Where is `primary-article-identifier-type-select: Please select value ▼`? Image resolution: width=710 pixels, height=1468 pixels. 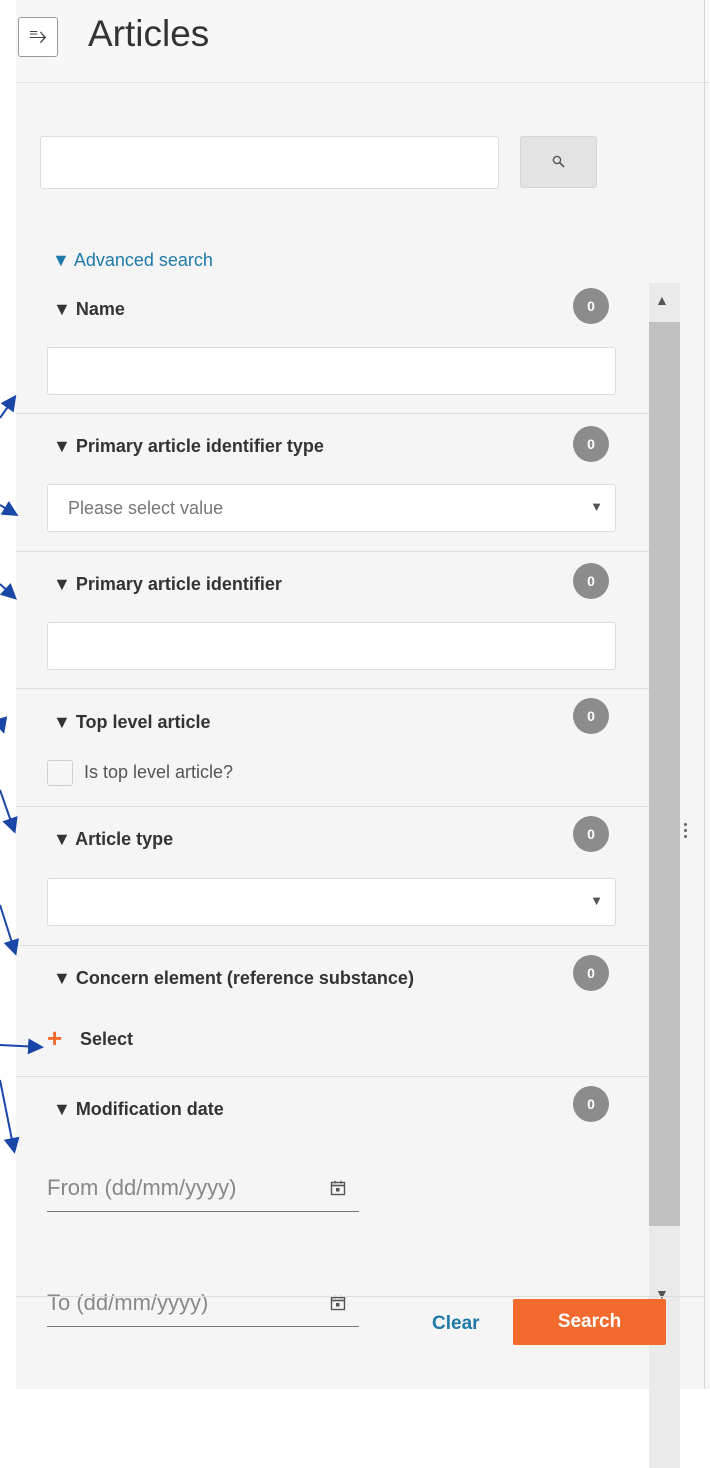 primary-article-identifier-type-select: Please select value ▼ is located at coordinates (331, 508).